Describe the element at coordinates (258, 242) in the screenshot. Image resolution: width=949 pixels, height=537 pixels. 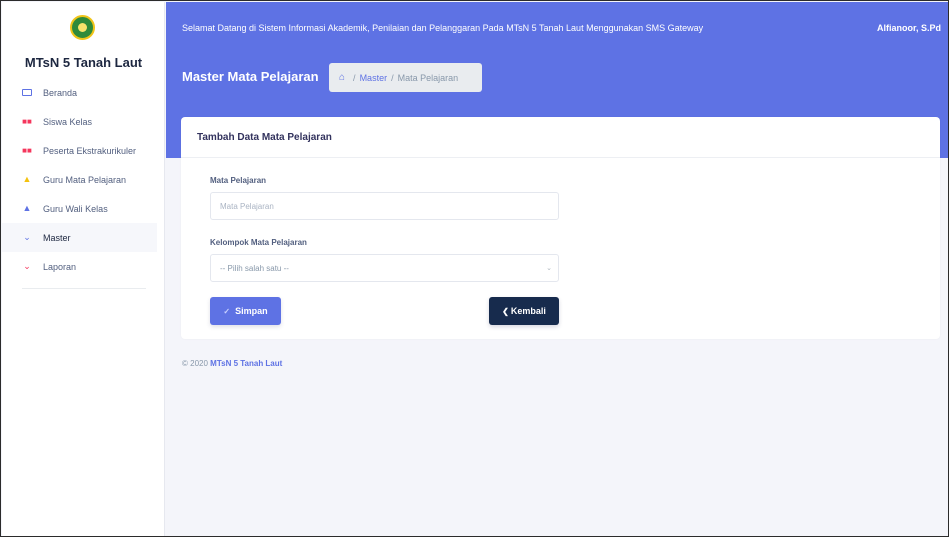
I see `kelompok-label: Kelompok Mata Pelajaran` at that location.